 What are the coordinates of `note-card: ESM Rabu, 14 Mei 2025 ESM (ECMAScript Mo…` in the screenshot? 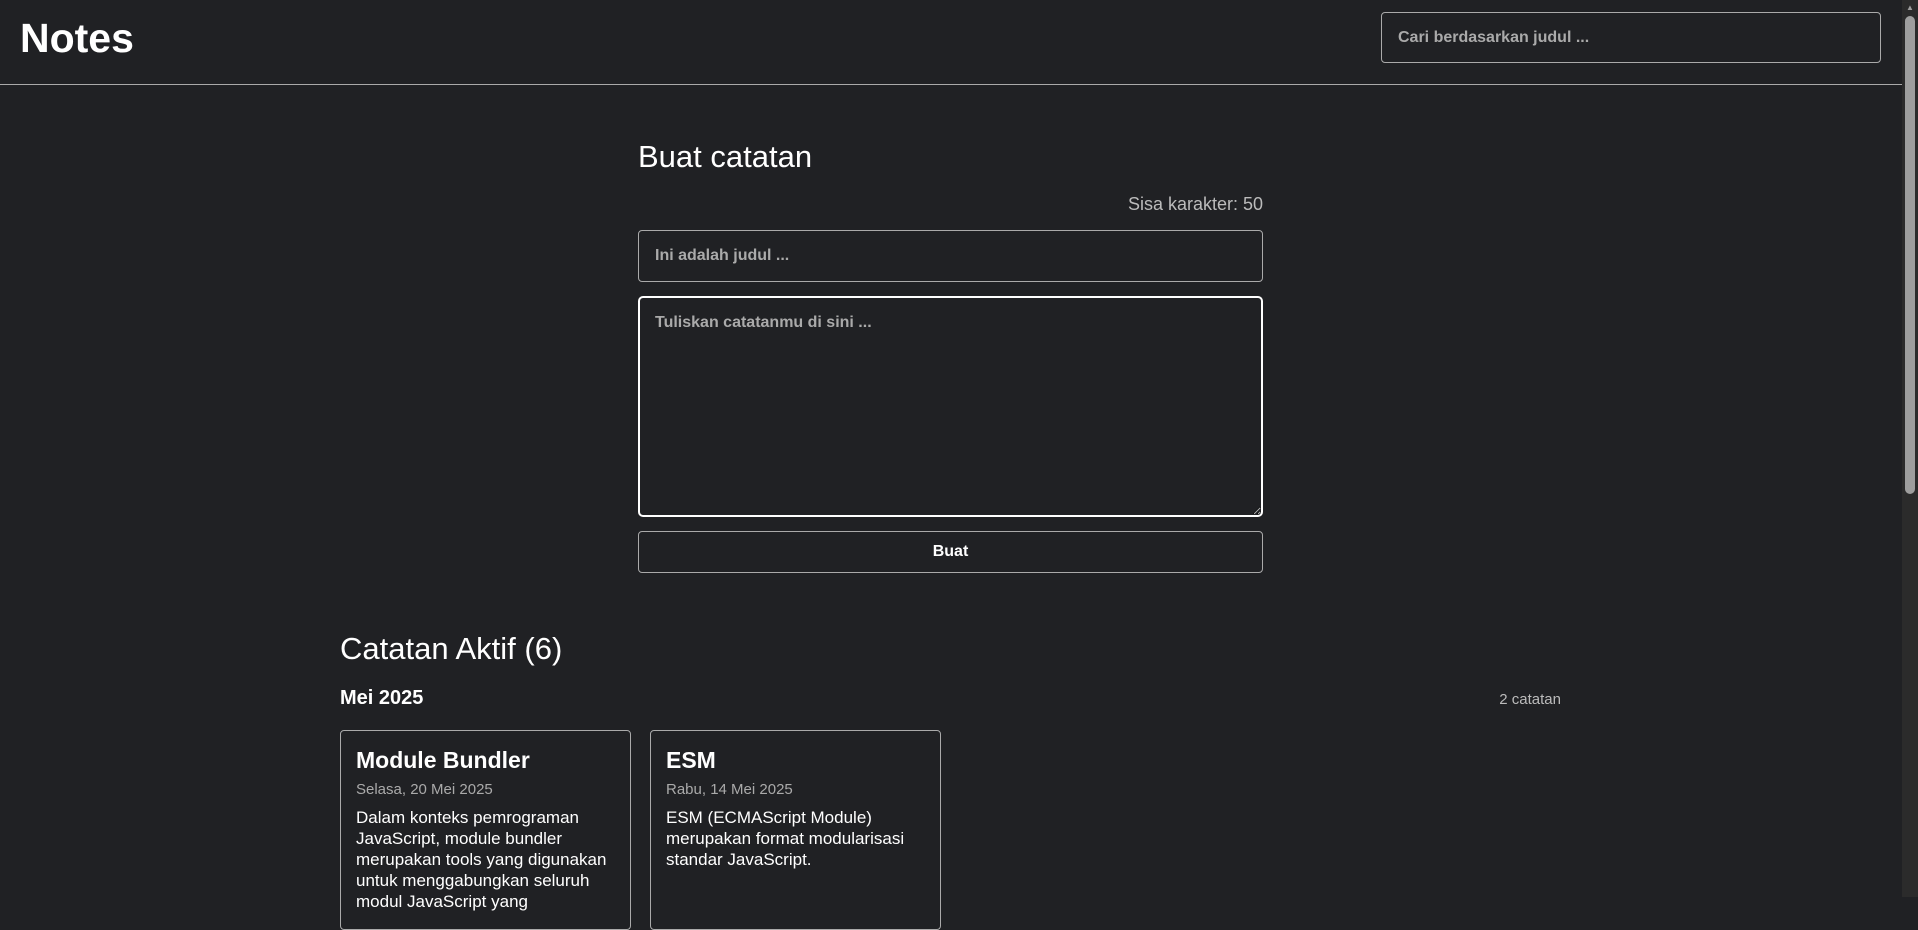 It's located at (795, 830).